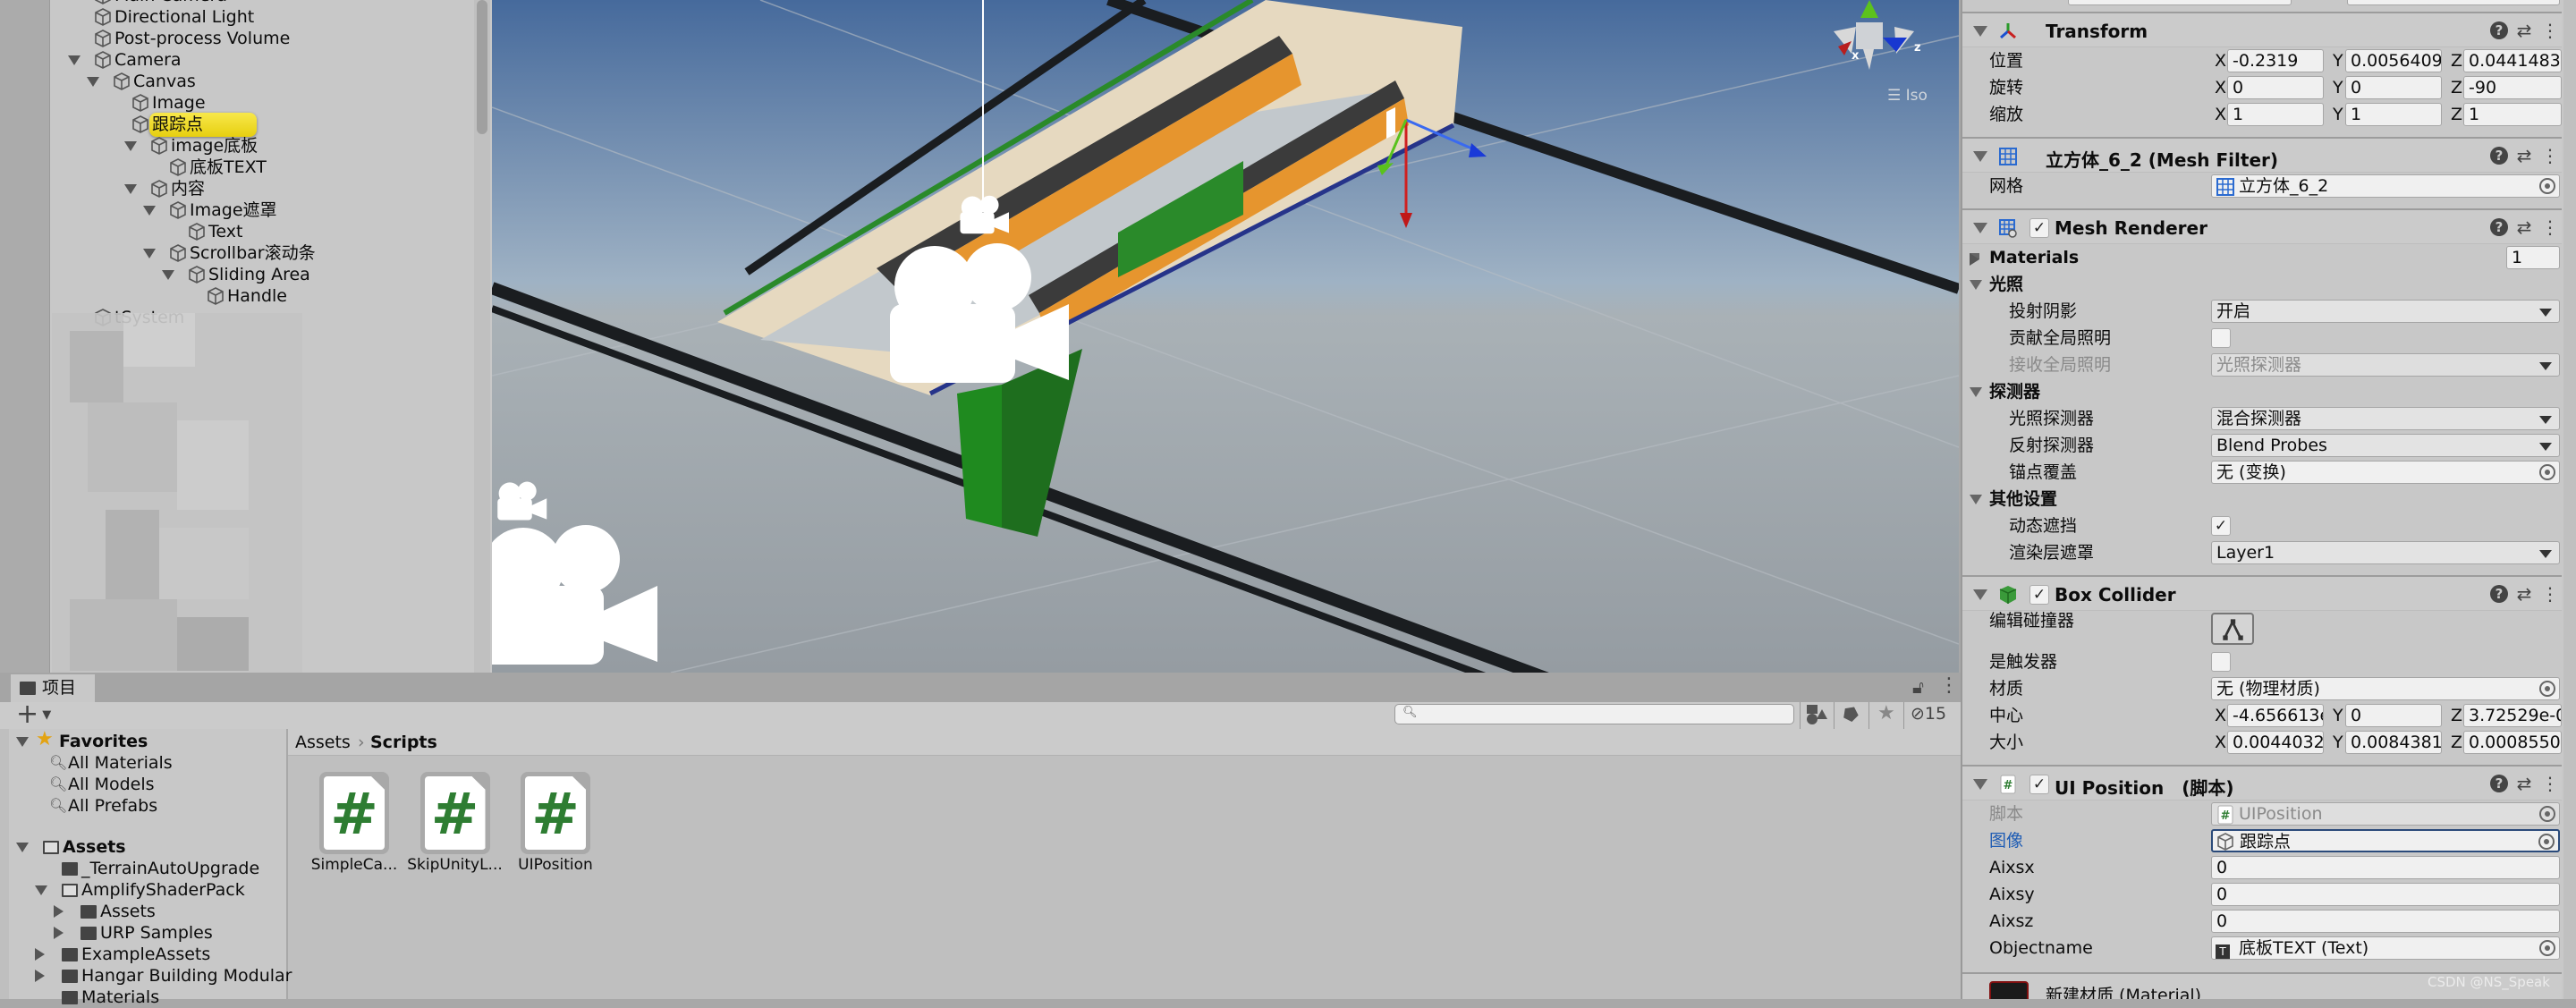 The height and width of the screenshot is (1008, 2576). What do you see at coordinates (147, 998) in the screenshot?
I see `project-tree-item: Materials` at bounding box center [147, 998].